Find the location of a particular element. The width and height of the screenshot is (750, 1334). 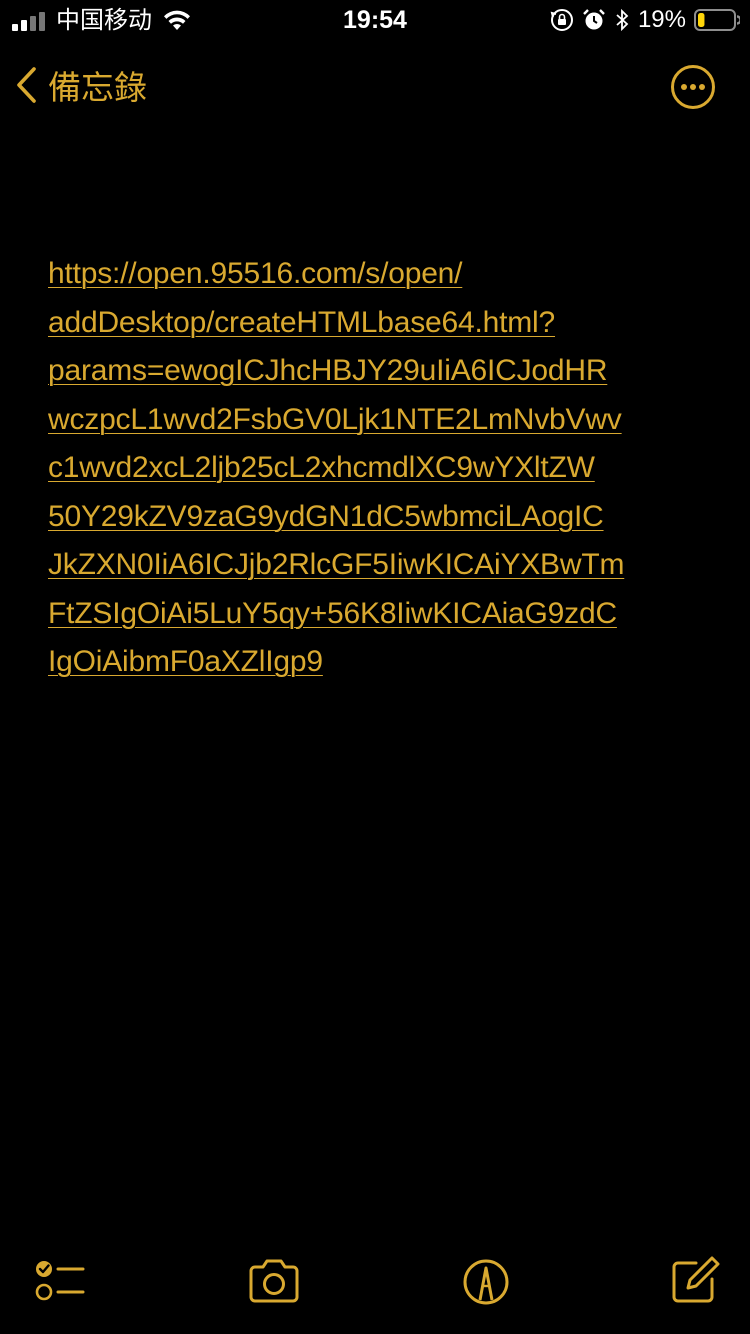

note-line: c1wvd2xcL2ljb25cL2xhcmdlXC9wYXltZW is located at coordinates (321, 467).